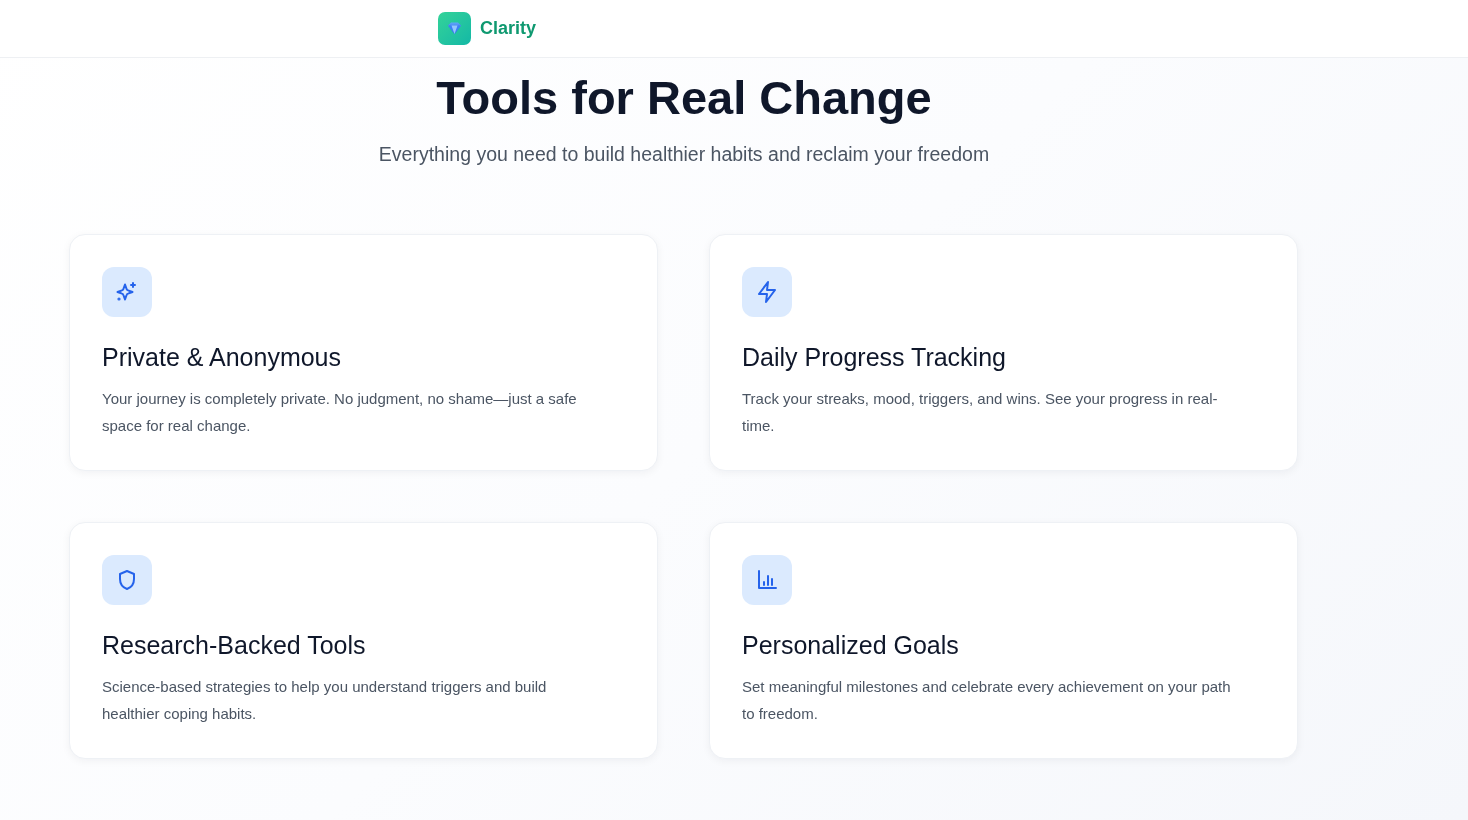 The width and height of the screenshot is (1468, 820). Describe the element at coordinates (684, 98) in the screenshot. I see `page-heading: Tools for Real Change` at that location.